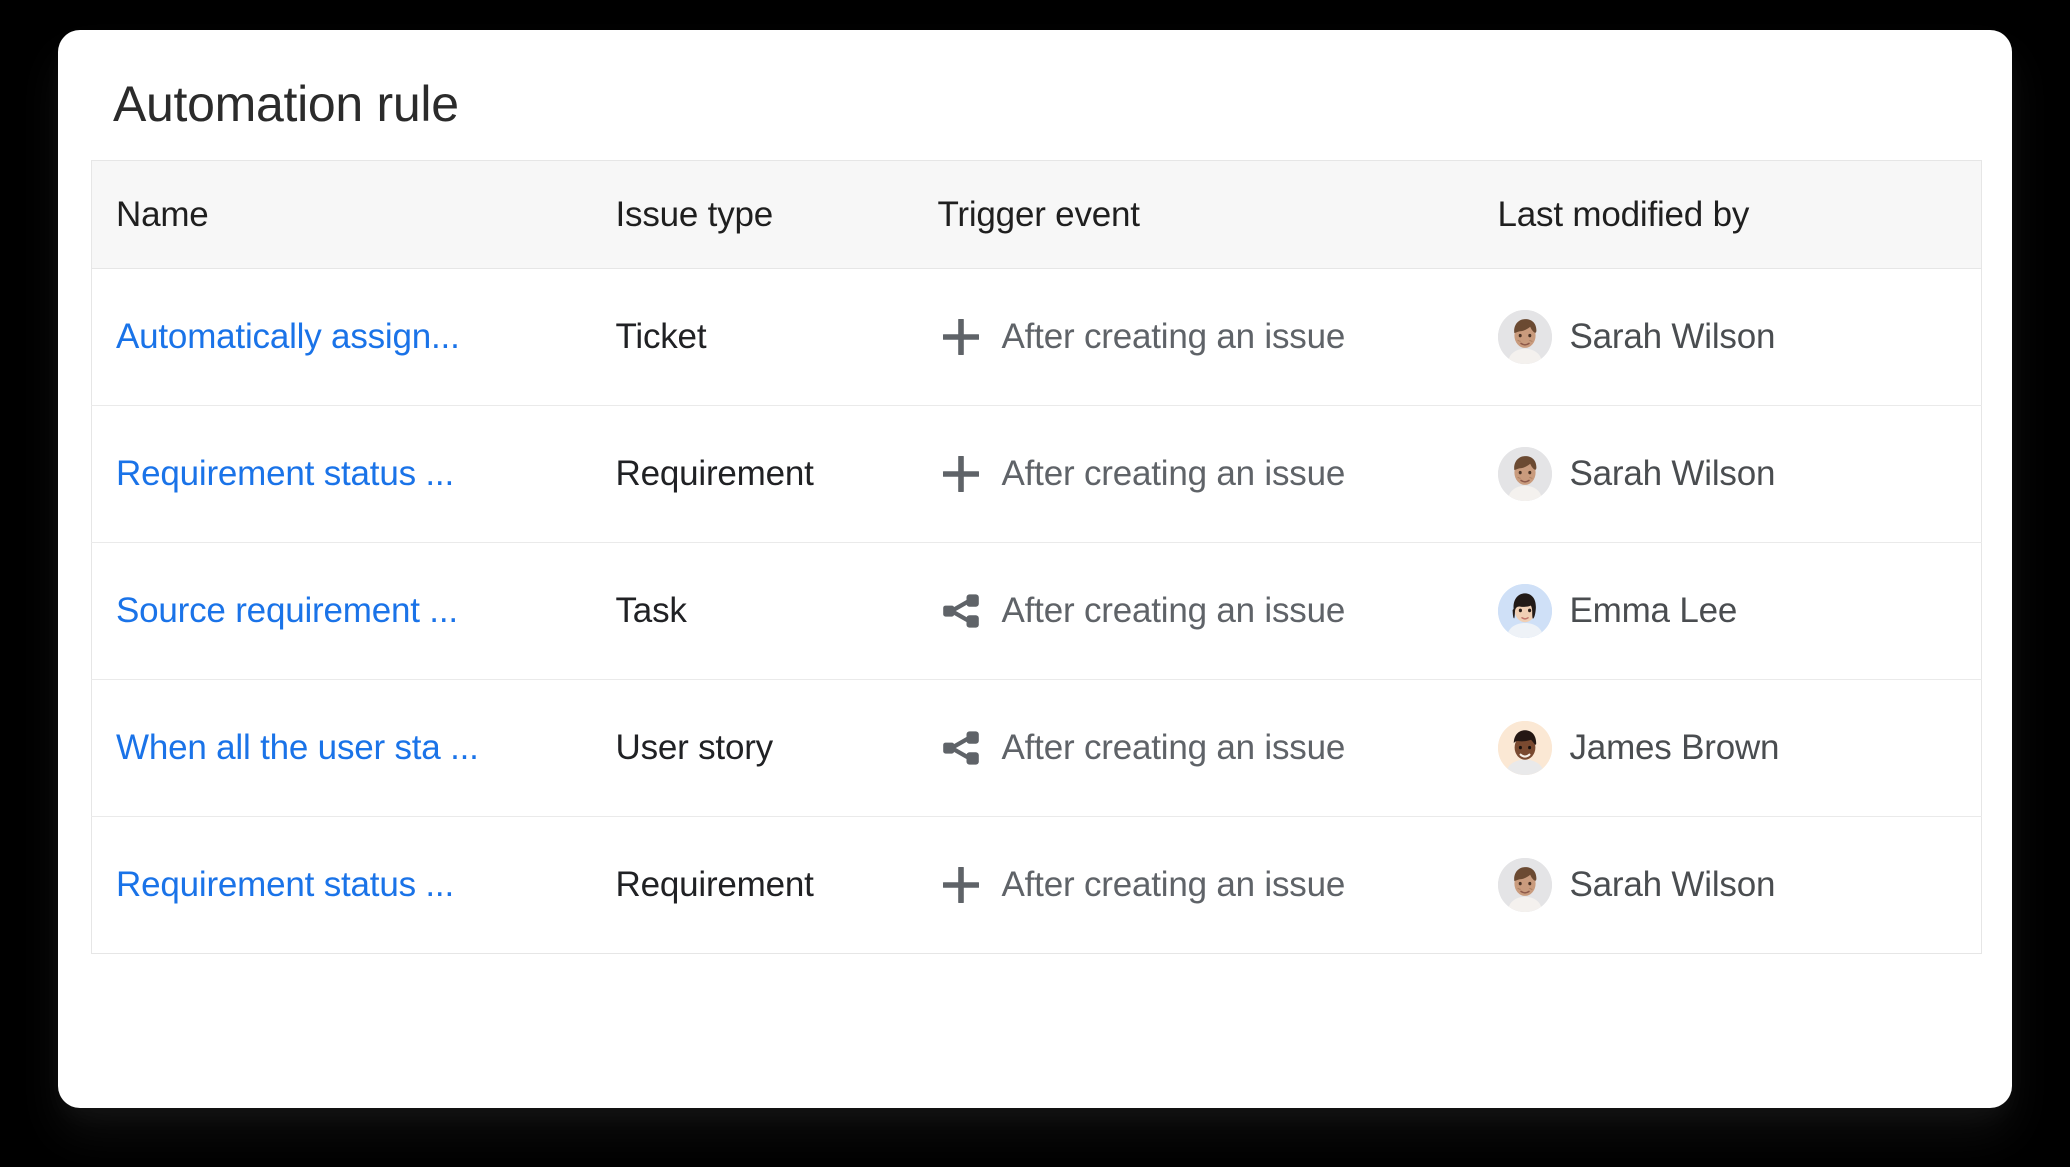 This screenshot has width=2070, height=1167. What do you see at coordinates (752, 611) in the screenshot?
I see `cell-issue-type: Task` at bounding box center [752, 611].